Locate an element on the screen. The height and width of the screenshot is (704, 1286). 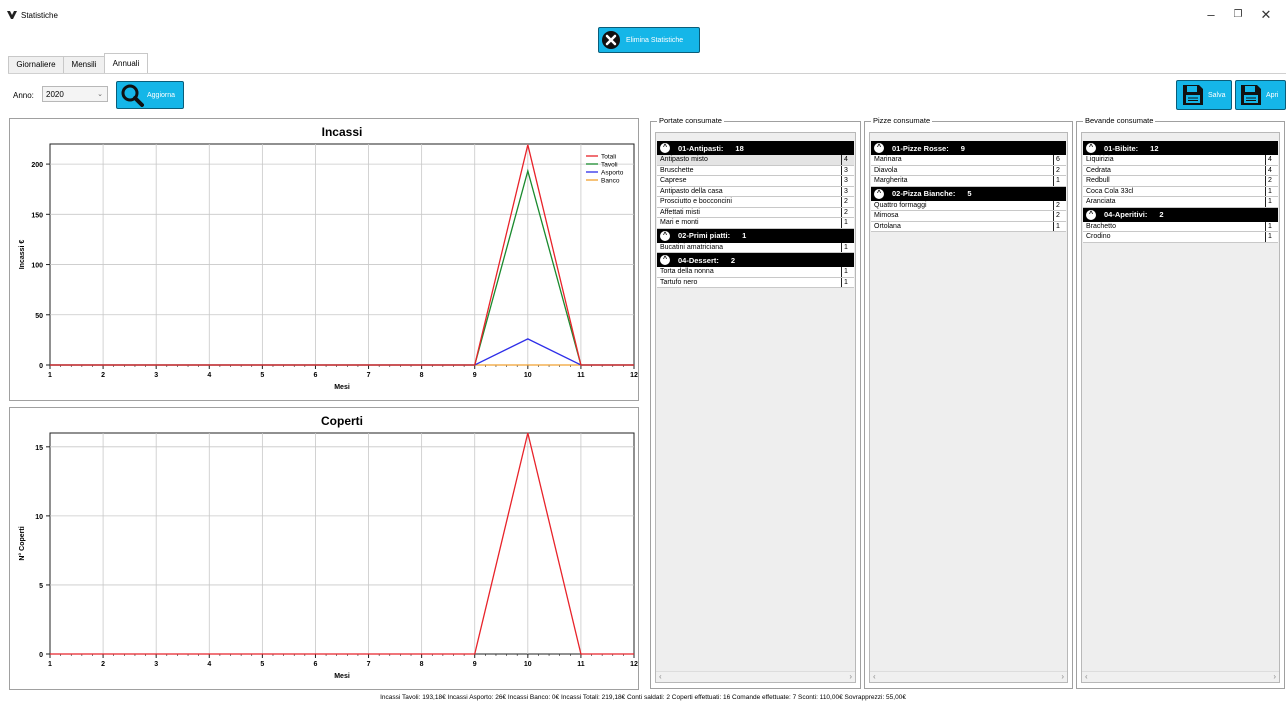
item-name: Liquirizia is located at coordinates (1174, 160).